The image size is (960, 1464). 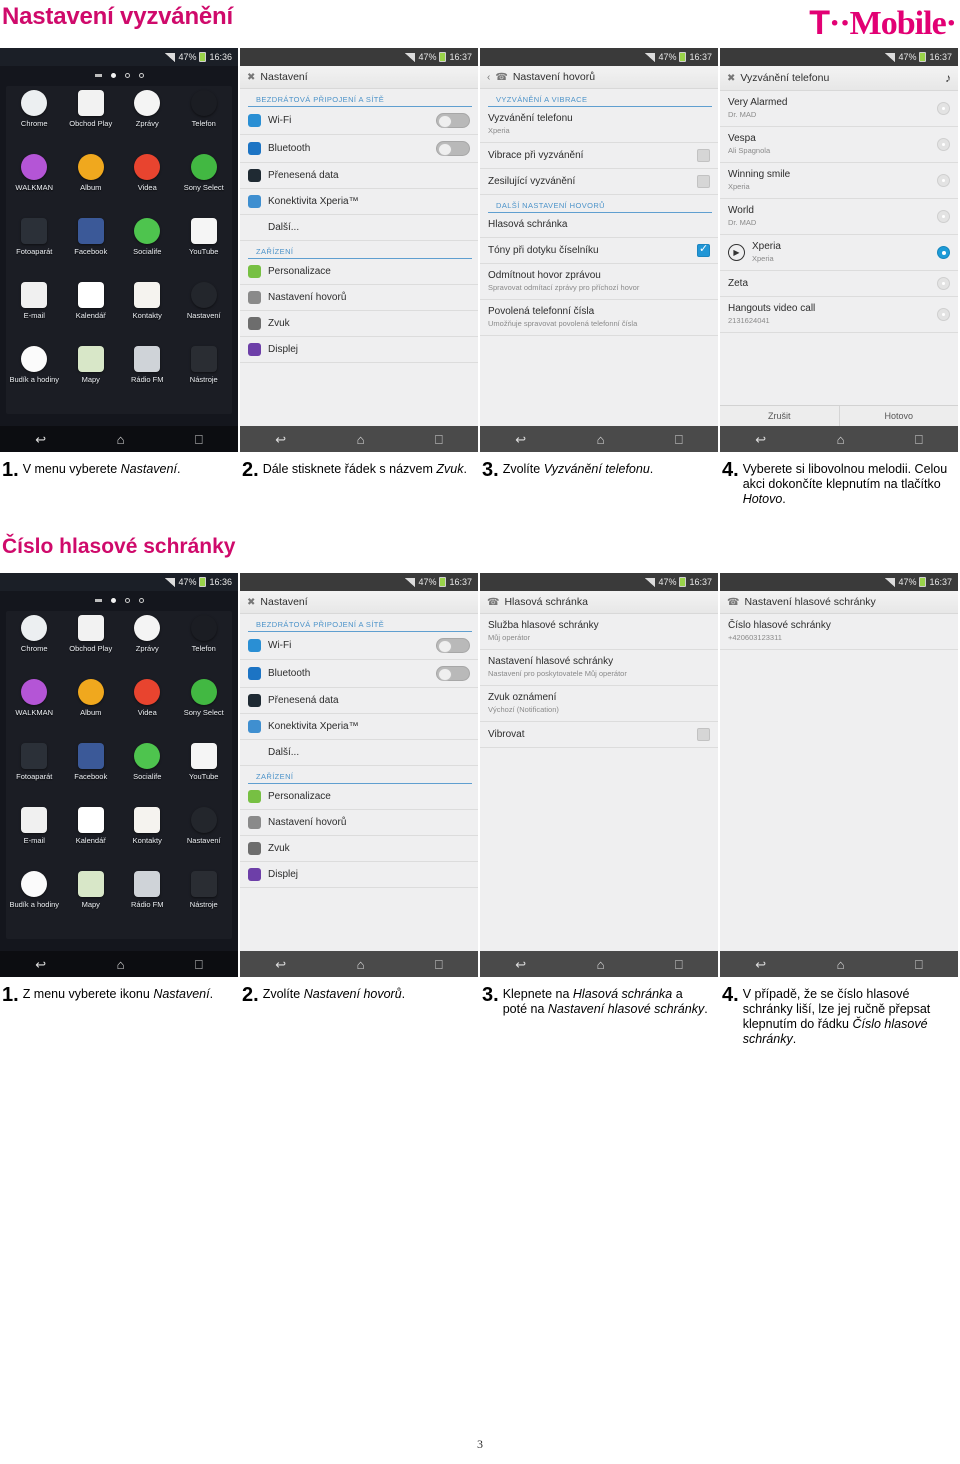 I want to click on list-item: Zvuk, so click(x=359, y=849).